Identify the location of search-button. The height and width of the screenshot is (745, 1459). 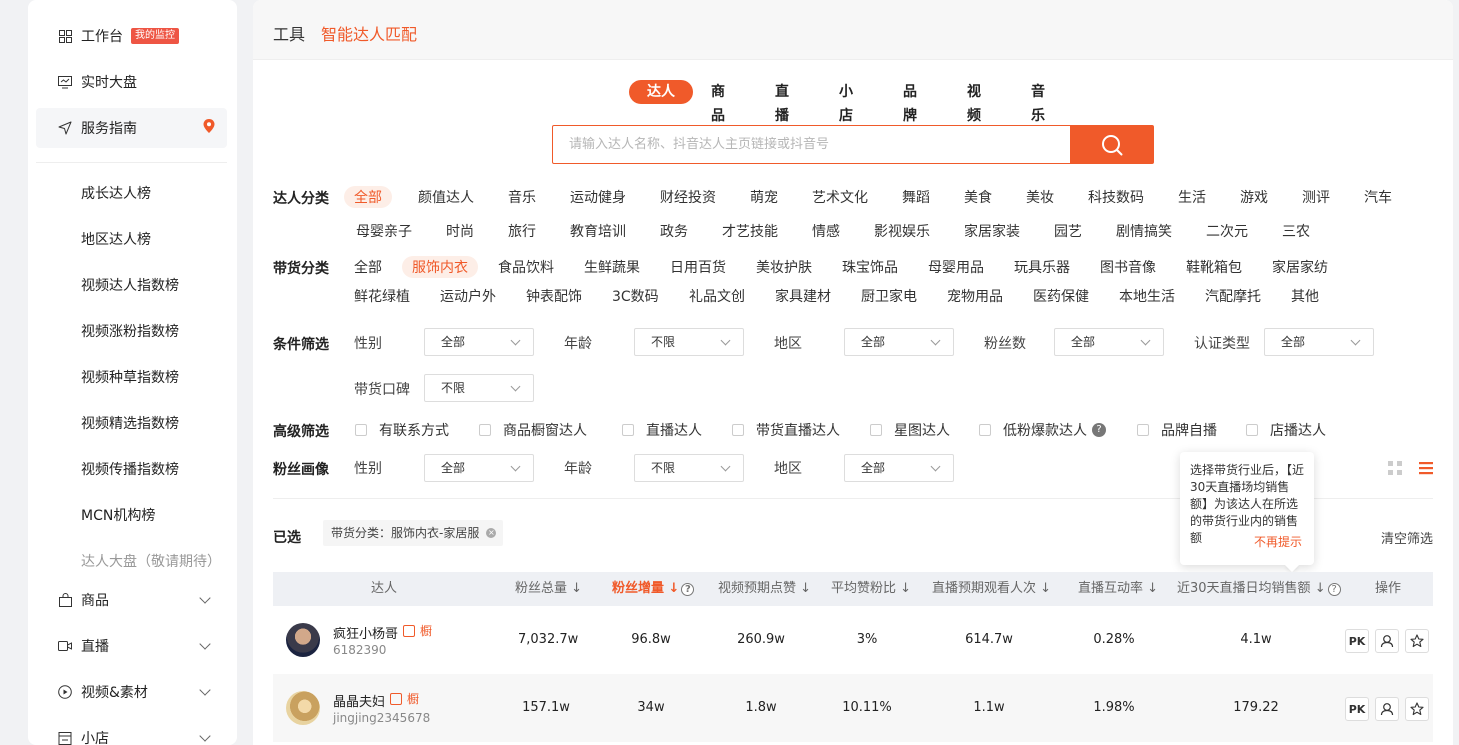
(1111, 144).